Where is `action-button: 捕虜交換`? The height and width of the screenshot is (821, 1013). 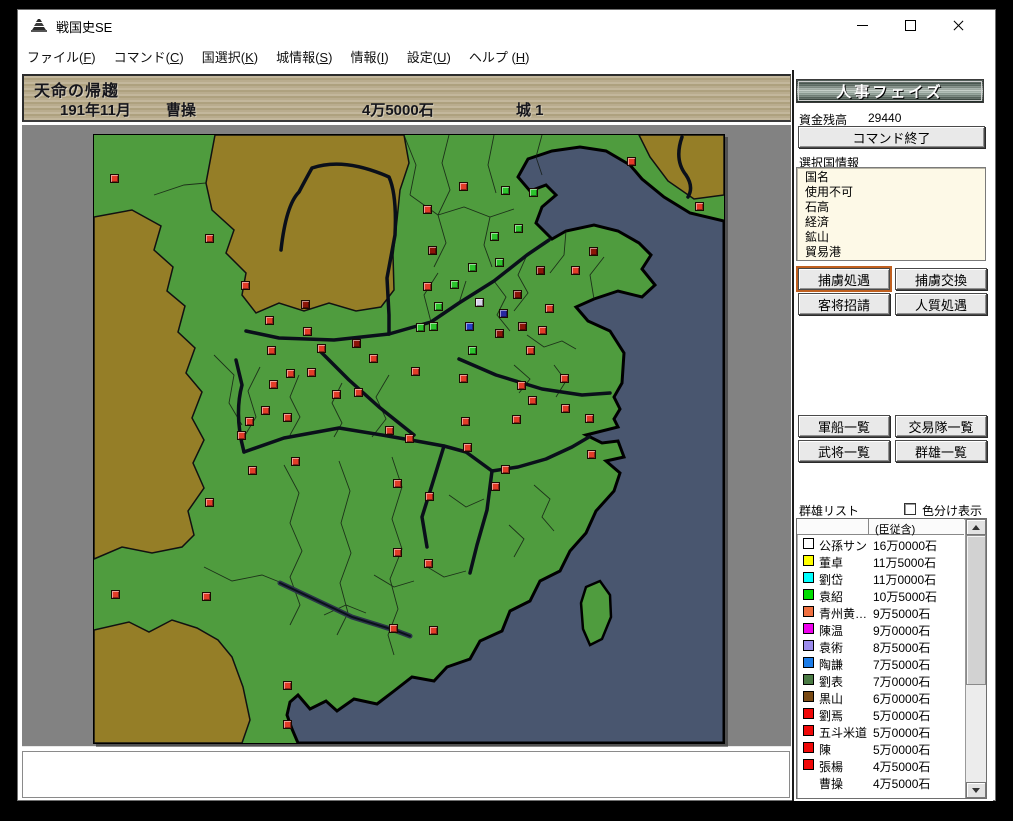 action-button: 捕虜交換 is located at coordinates (941, 279).